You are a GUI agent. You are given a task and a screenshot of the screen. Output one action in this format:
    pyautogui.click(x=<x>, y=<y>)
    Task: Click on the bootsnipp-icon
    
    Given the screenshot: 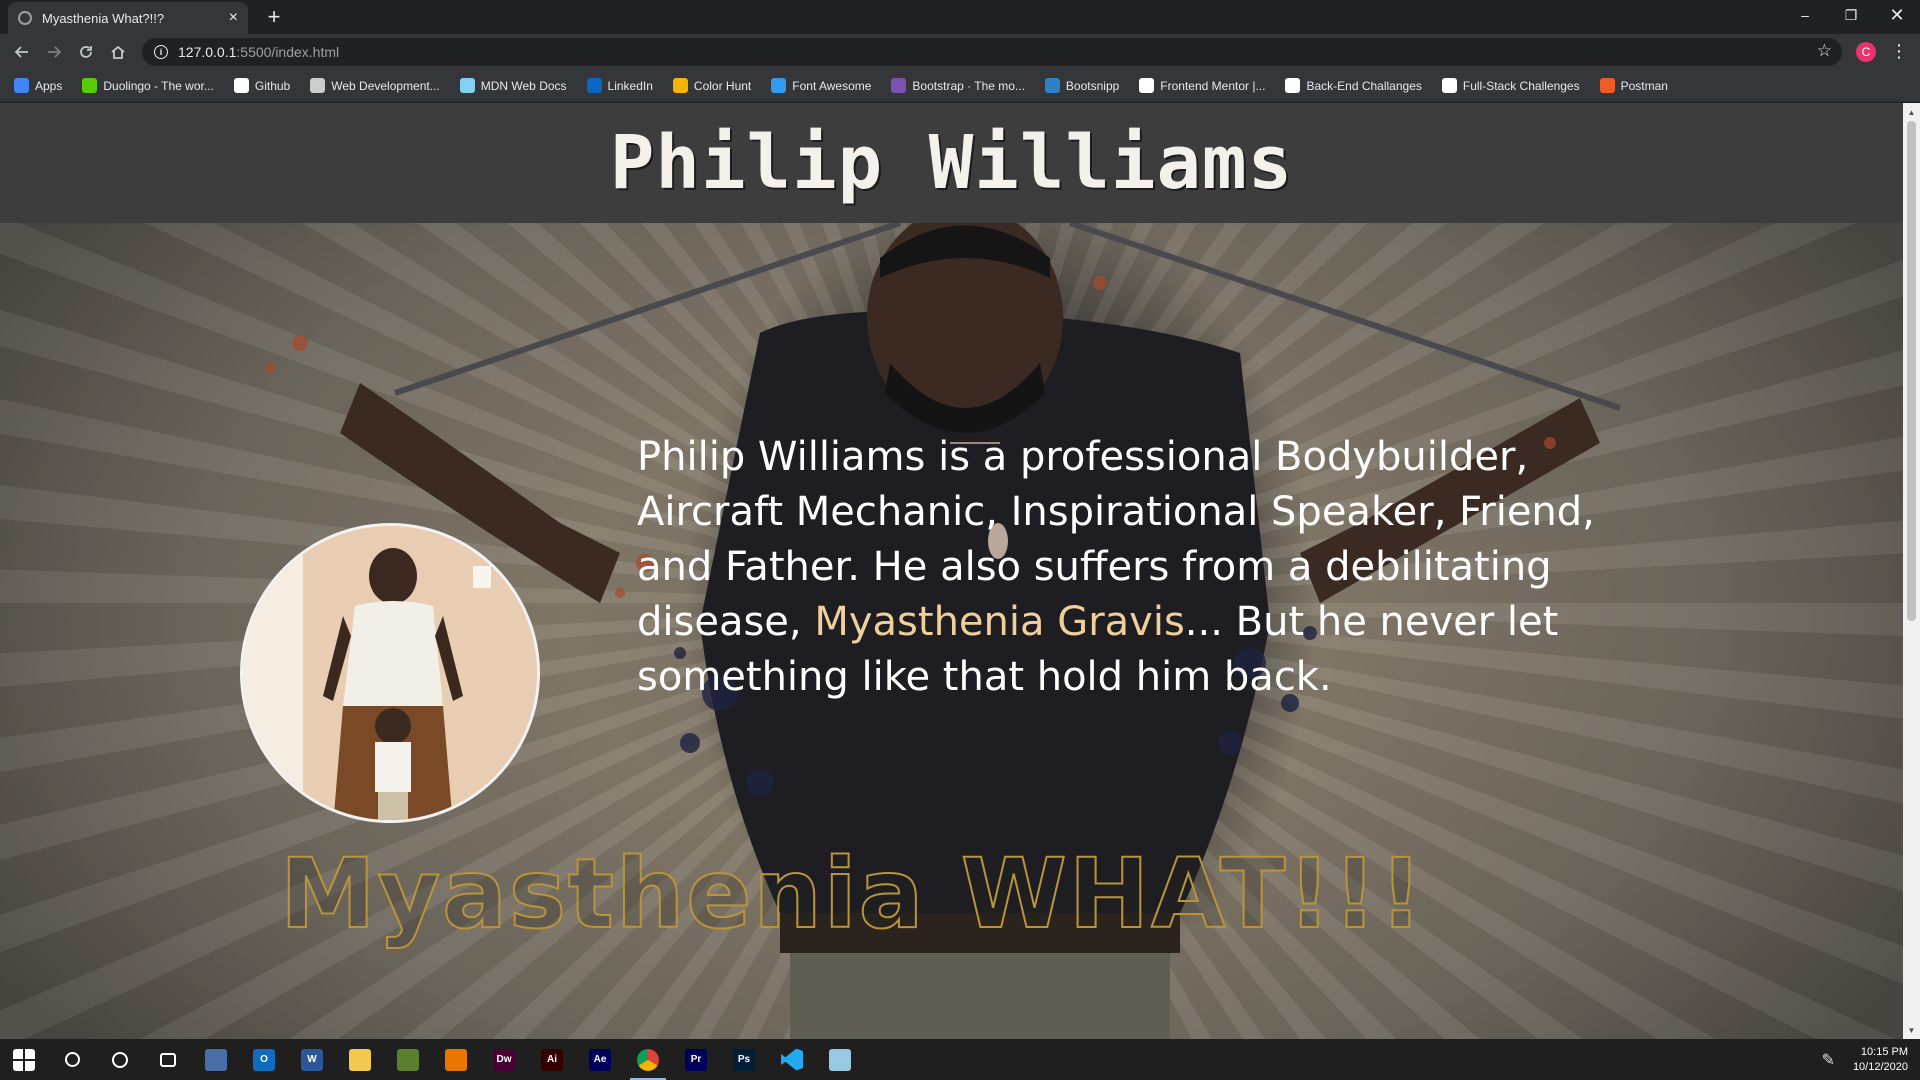 What is the action you would take?
    pyautogui.click(x=1052, y=85)
    